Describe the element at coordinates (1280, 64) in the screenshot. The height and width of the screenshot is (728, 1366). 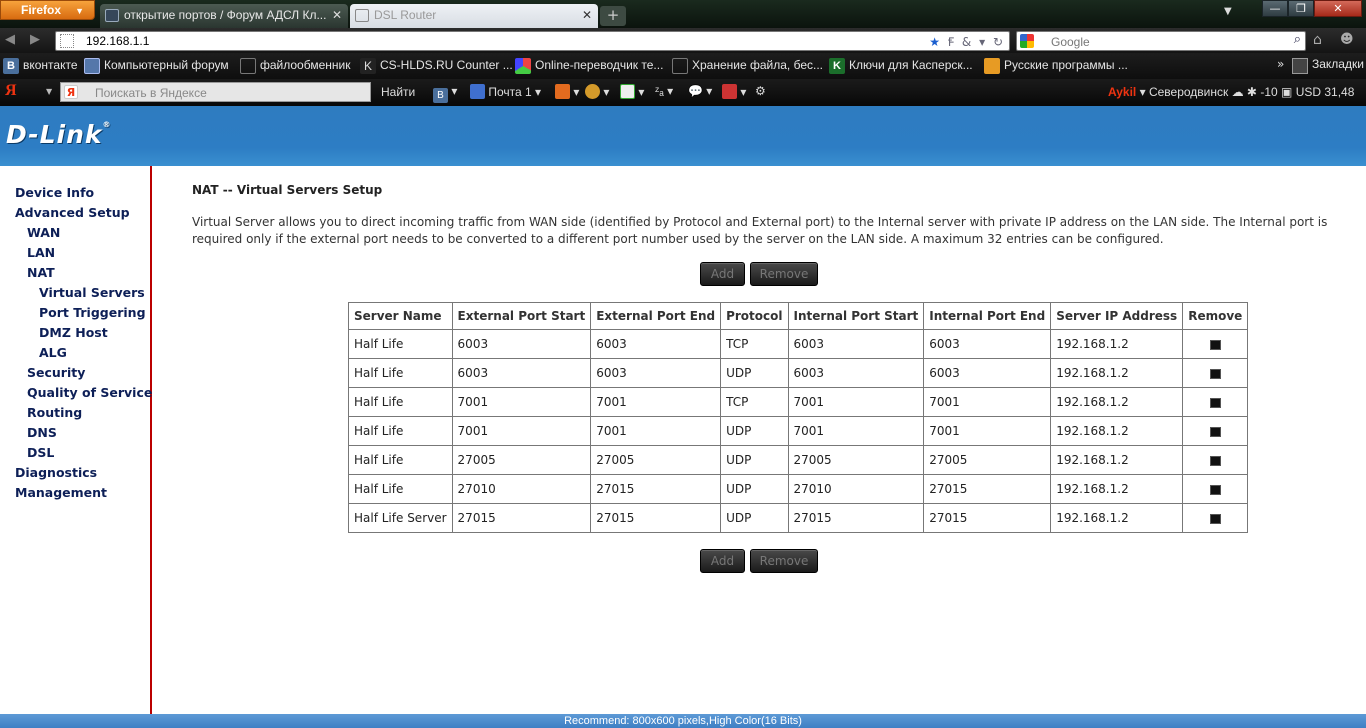
I see `bookmarks-overflow-button: »` at that location.